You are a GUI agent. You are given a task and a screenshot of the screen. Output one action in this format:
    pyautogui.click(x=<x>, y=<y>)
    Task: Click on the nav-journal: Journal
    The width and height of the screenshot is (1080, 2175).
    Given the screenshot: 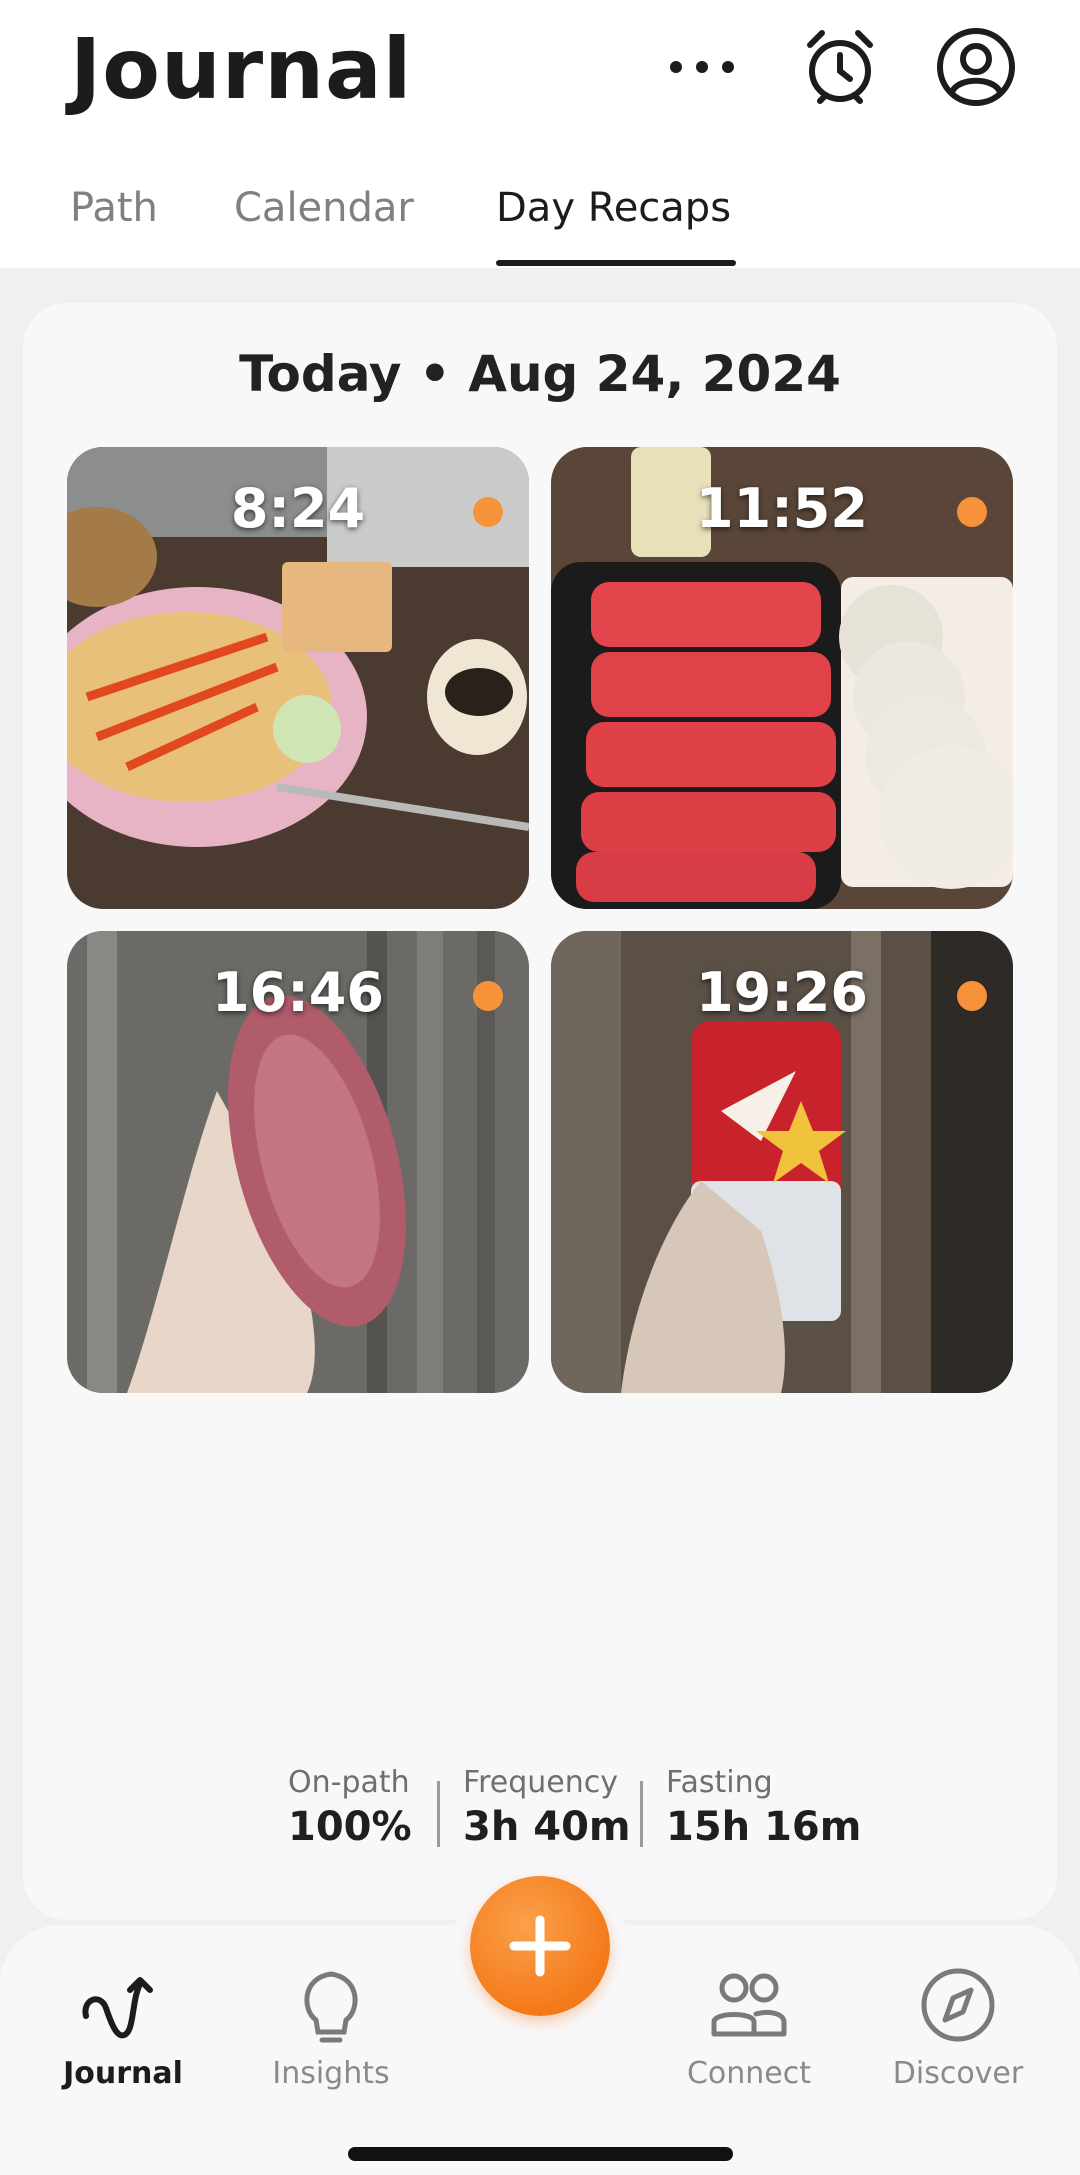 What is the action you would take?
    pyautogui.click(x=123, y=2025)
    